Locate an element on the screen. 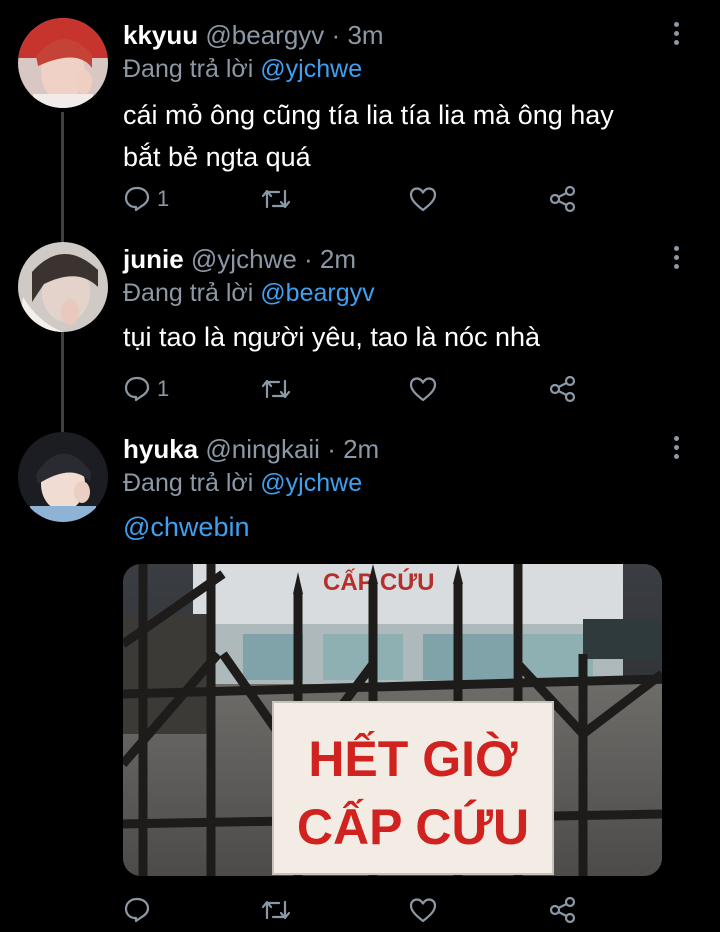 Image resolution: width=720 pixels, height=932 pixels. reply-mention-link: @beargyv is located at coordinates (317, 293).